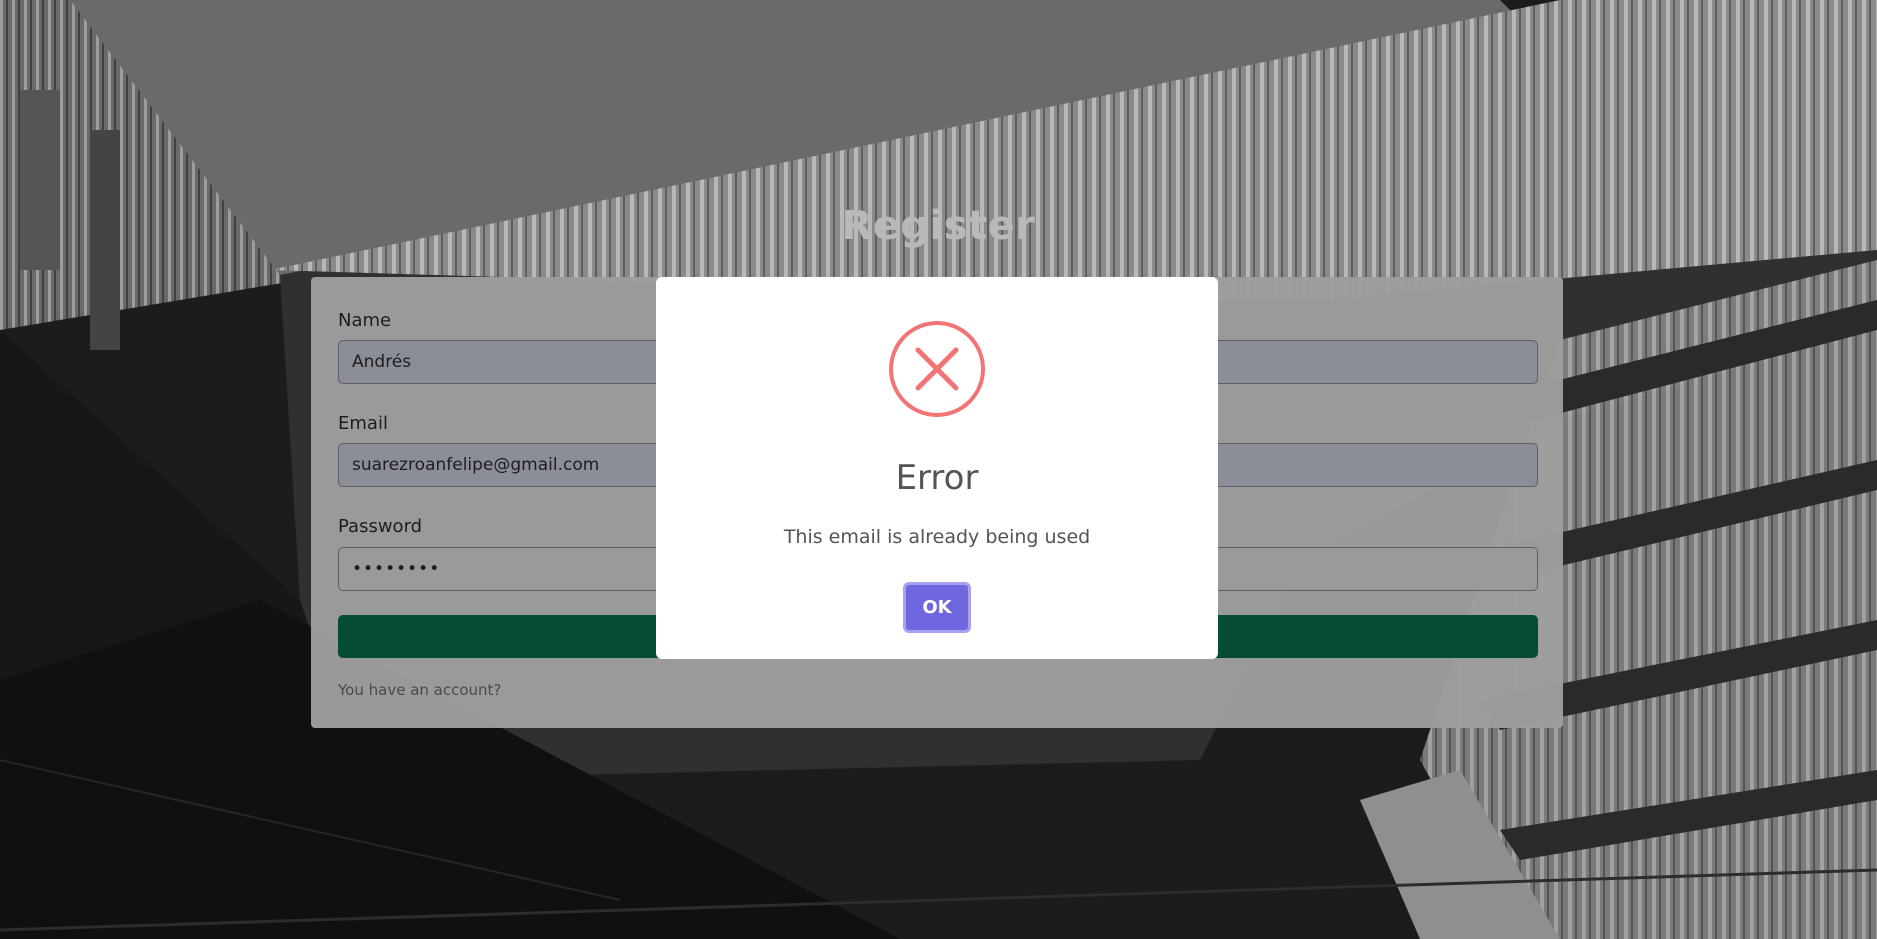 The height and width of the screenshot is (939, 1877). What do you see at coordinates (938, 226) in the screenshot?
I see `page-title: Register` at bounding box center [938, 226].